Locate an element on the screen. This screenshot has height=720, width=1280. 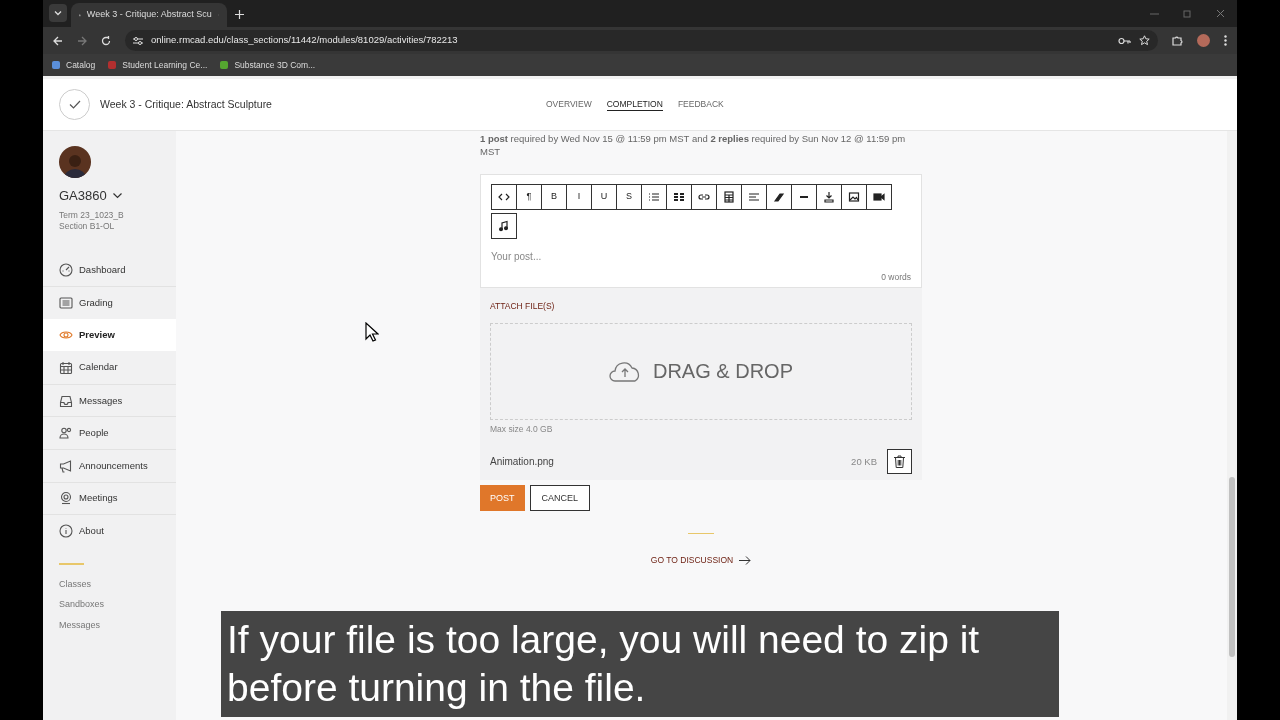
nav-item: Grading is located at coordinates (109, 302).